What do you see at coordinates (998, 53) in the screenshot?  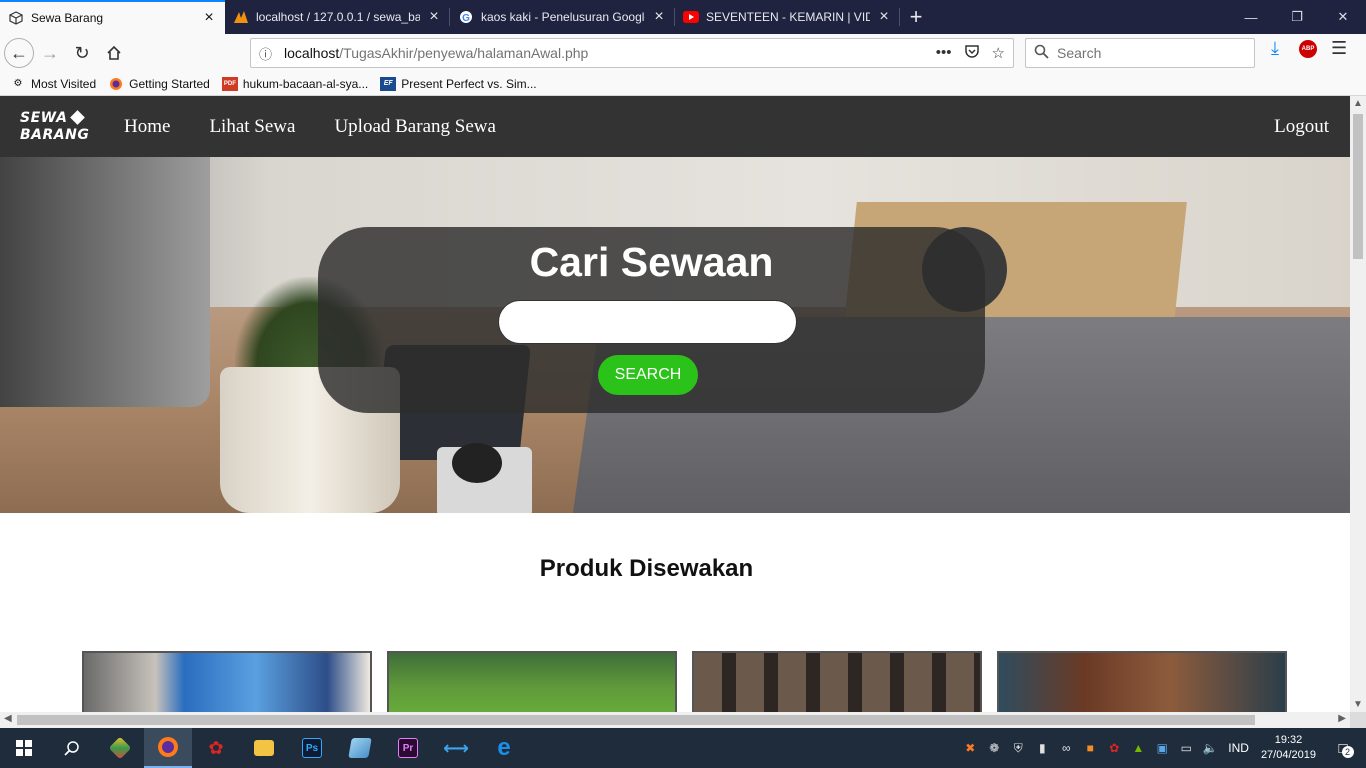 I see `bookmark-star-icon: ☆` at bounding box center [998, 53].